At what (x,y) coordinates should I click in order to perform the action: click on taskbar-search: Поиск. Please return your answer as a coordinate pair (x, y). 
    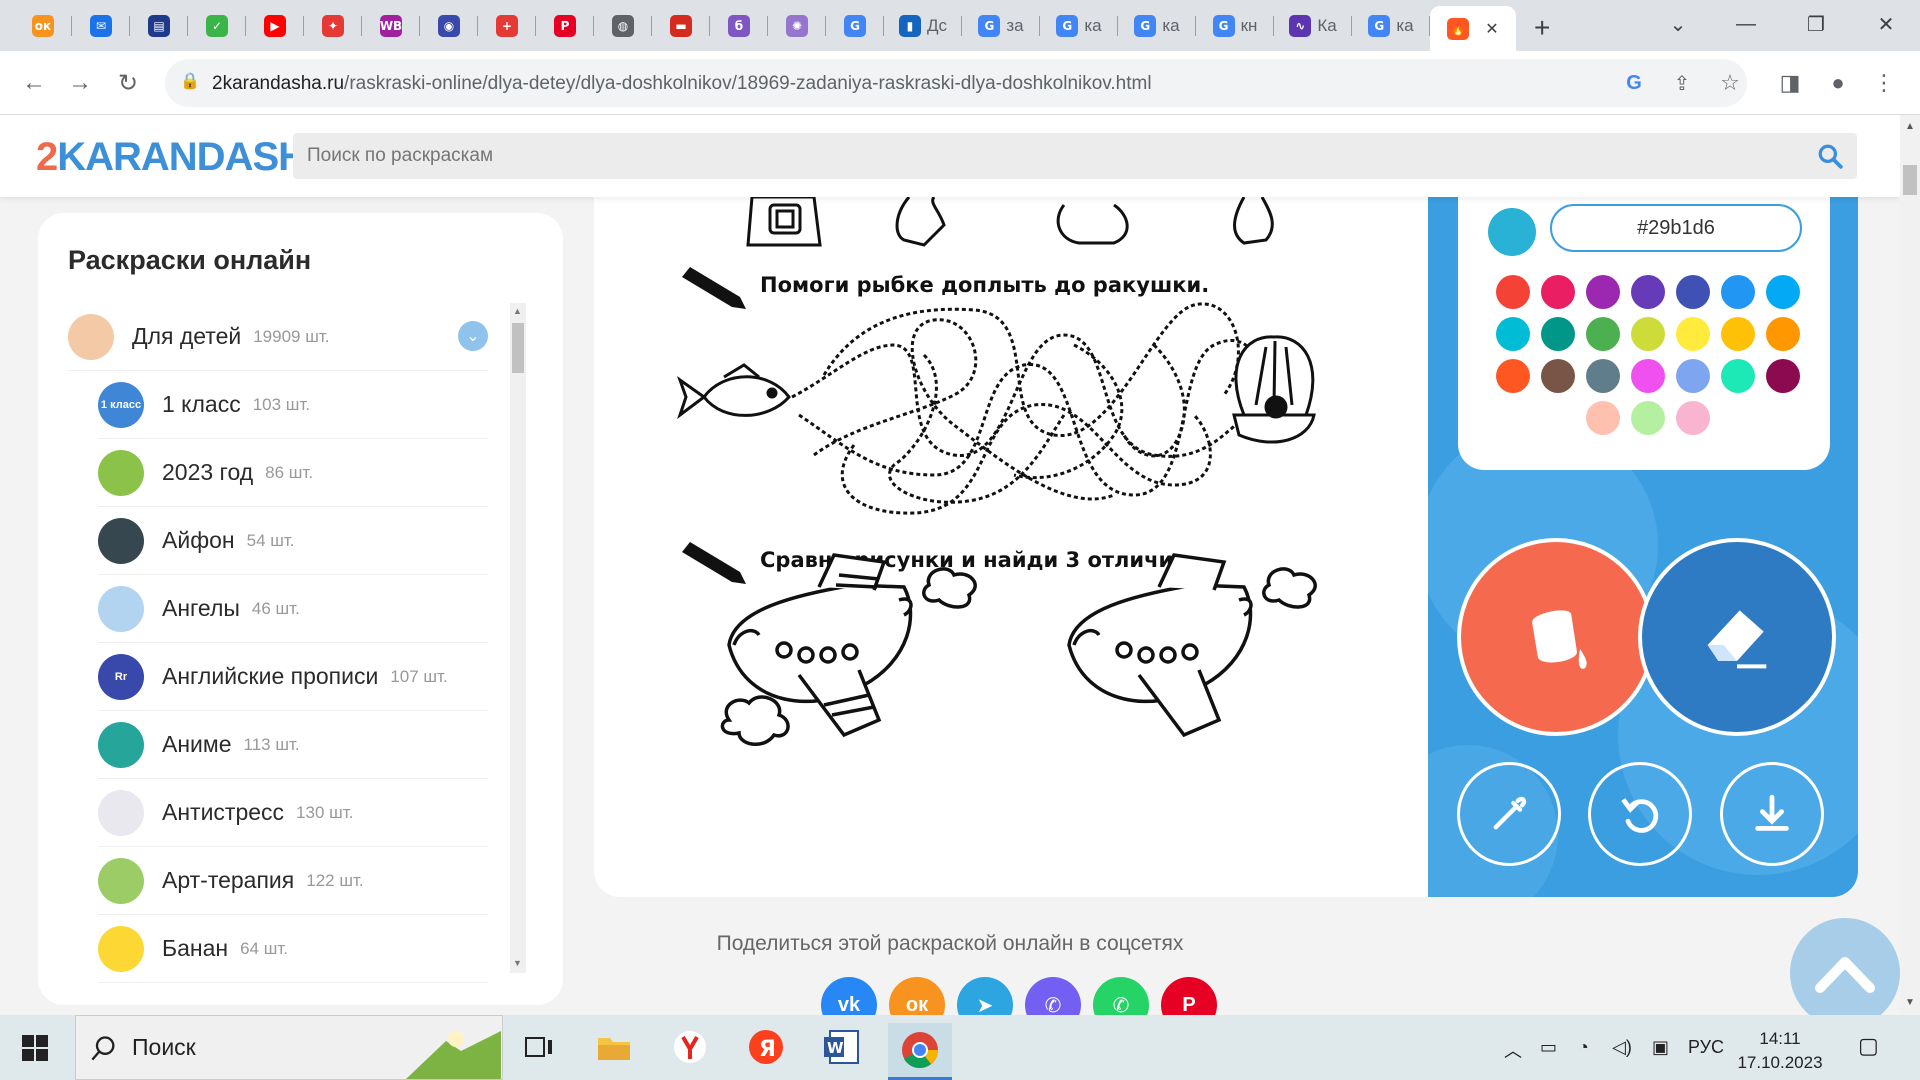
    Looking at the image, I should click on (289, 1047).